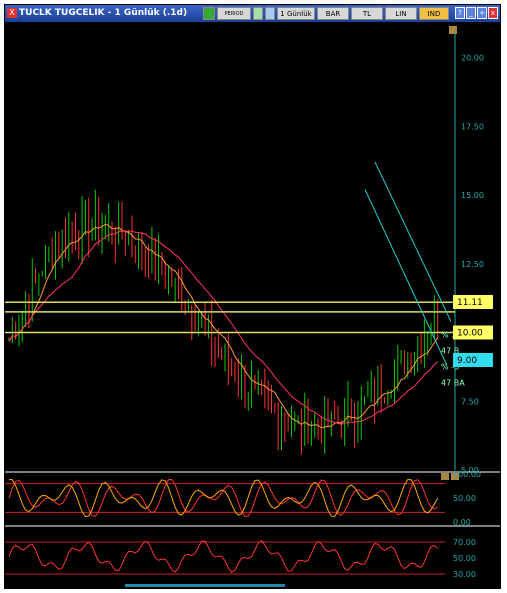 Image resolution: width=507 pixels, height=593 pixels. What do you see at coordinates (434, 13) in the screenshot?
I see `toolbar-ind-button: IND` at bounding box center [434, 13].